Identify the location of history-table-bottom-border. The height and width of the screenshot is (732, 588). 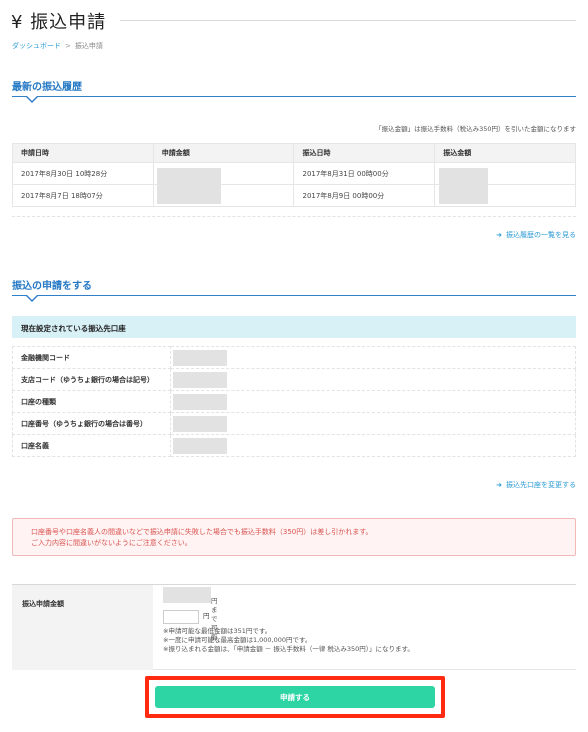
(294, 216).